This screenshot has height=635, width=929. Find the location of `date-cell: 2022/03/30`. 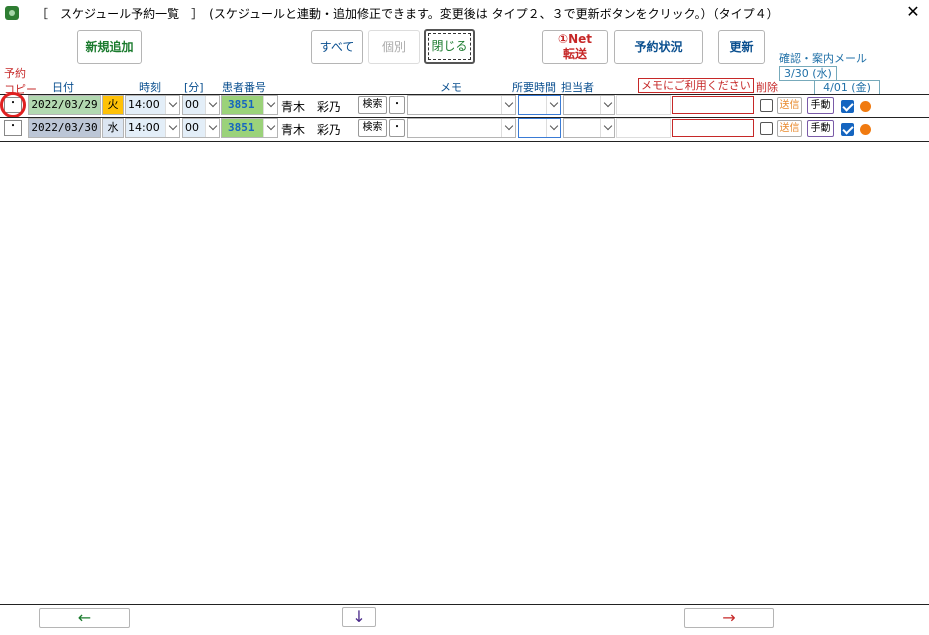

date-cell: 2022/03/30 is located at coordinates (64, 128).